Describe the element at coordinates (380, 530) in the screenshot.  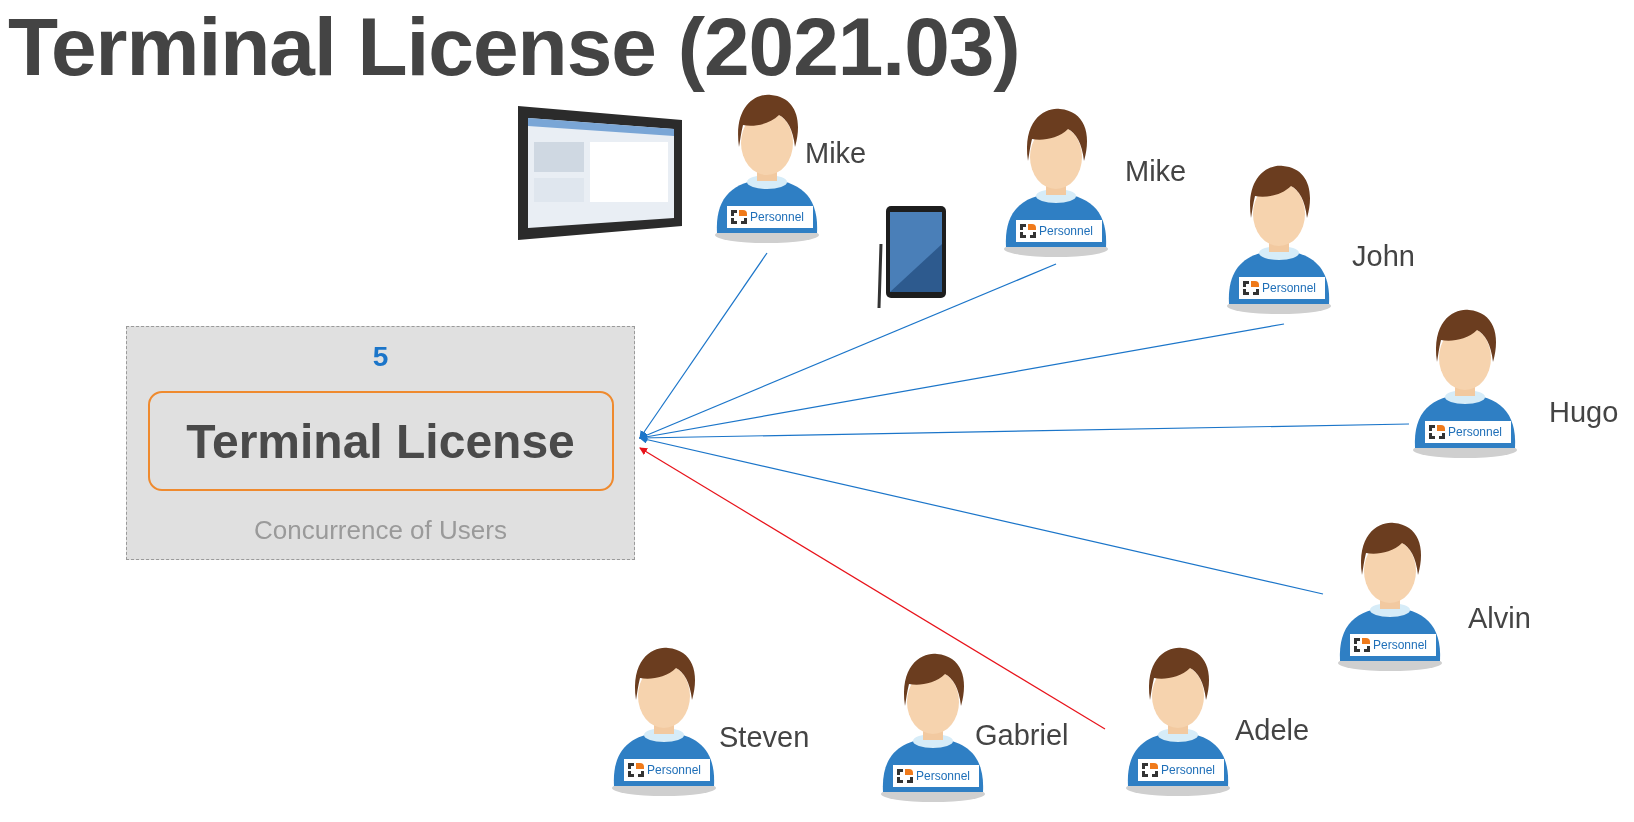
I see `license-caption: Concurrence of Users` at that location.